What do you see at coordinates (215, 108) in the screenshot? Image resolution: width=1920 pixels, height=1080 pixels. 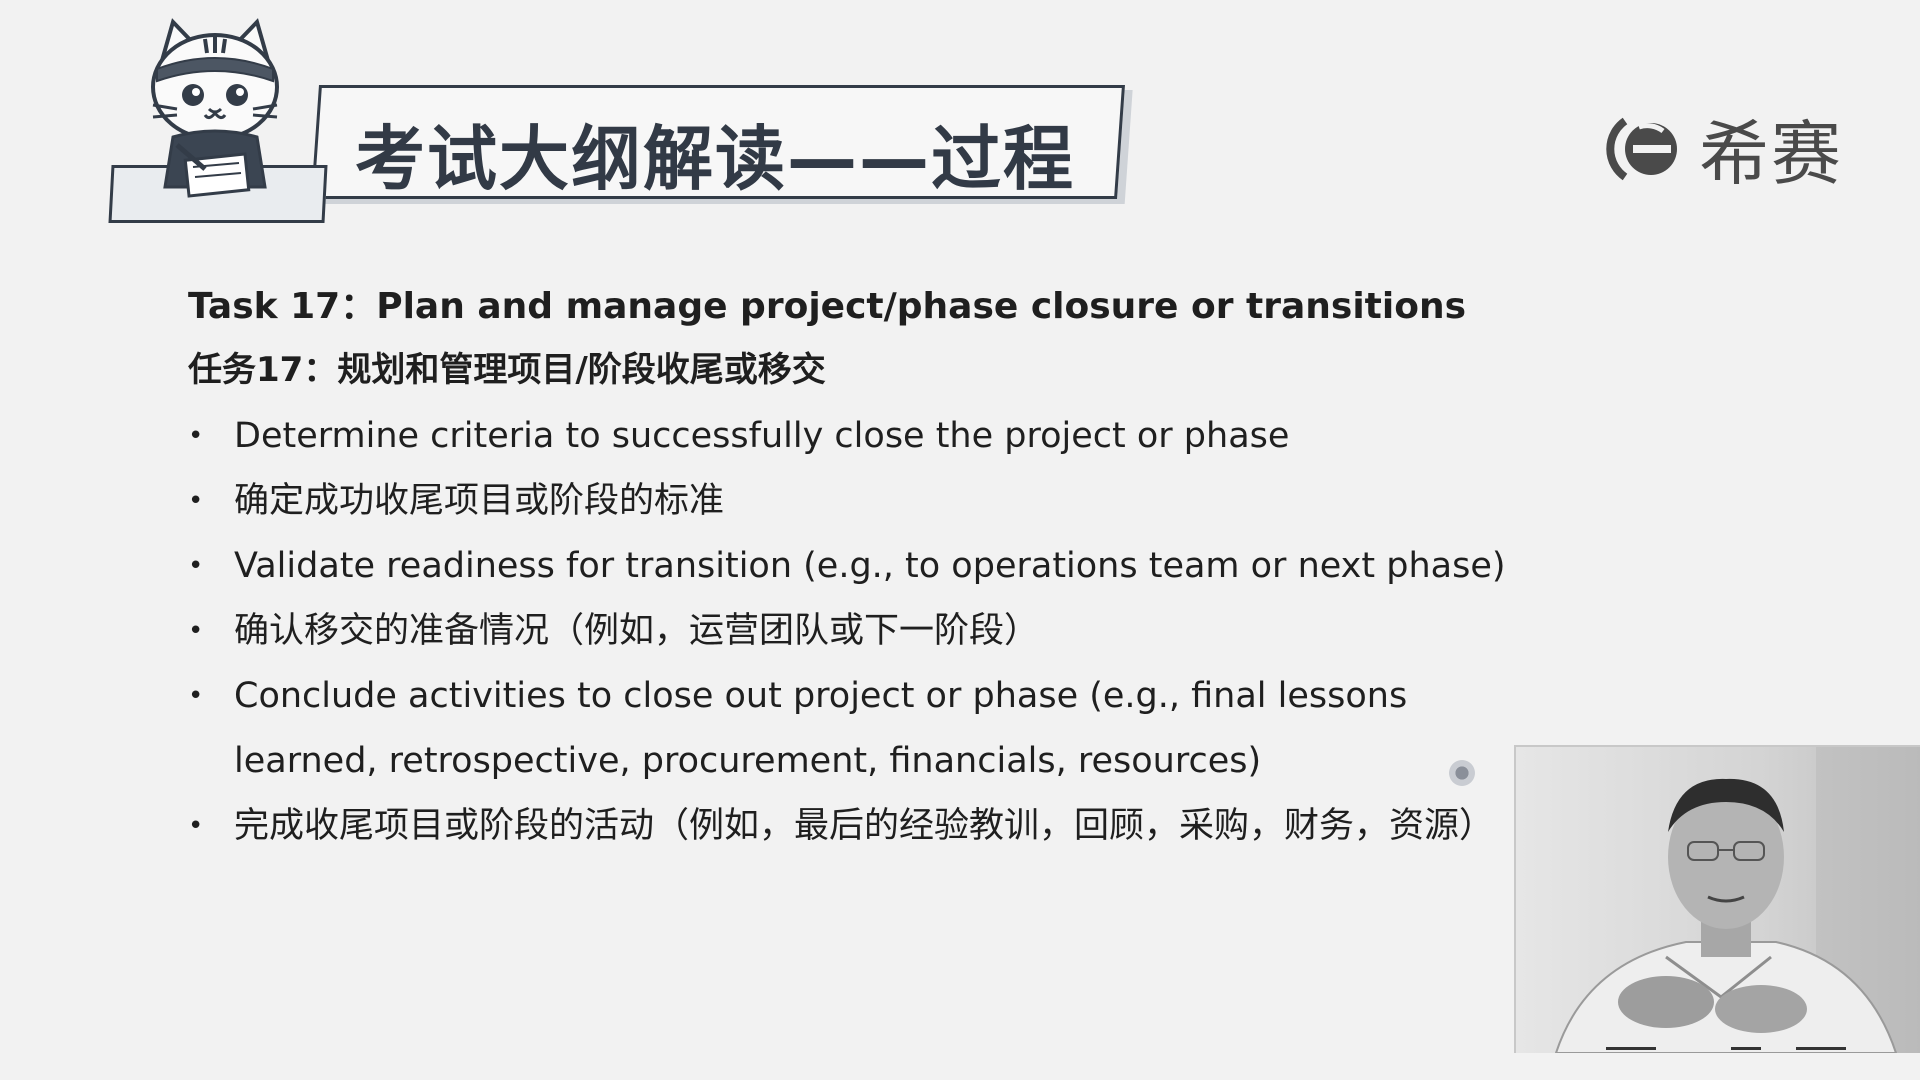 I see `cat-mascot-icon` at bounding box center [215, 108].